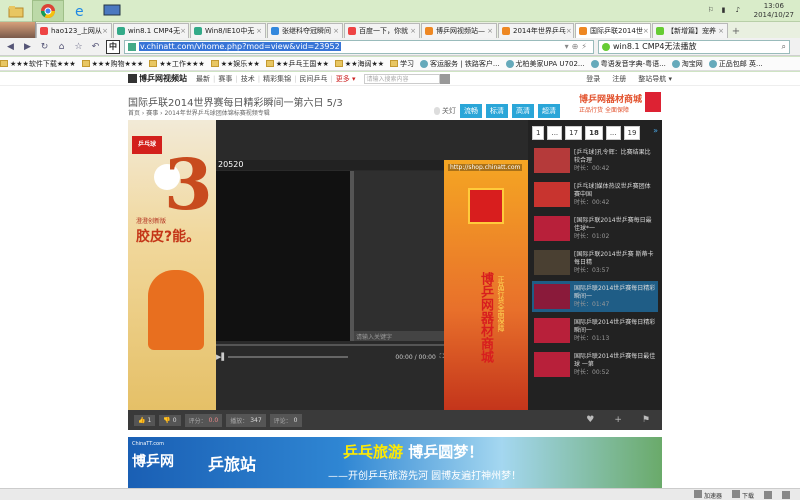 The width and height of the screenshot is (800, 500). What do you see at coordinates (618, 420) in the screenshot?
I see `add-icon: +` at bounding box center [618, 420].